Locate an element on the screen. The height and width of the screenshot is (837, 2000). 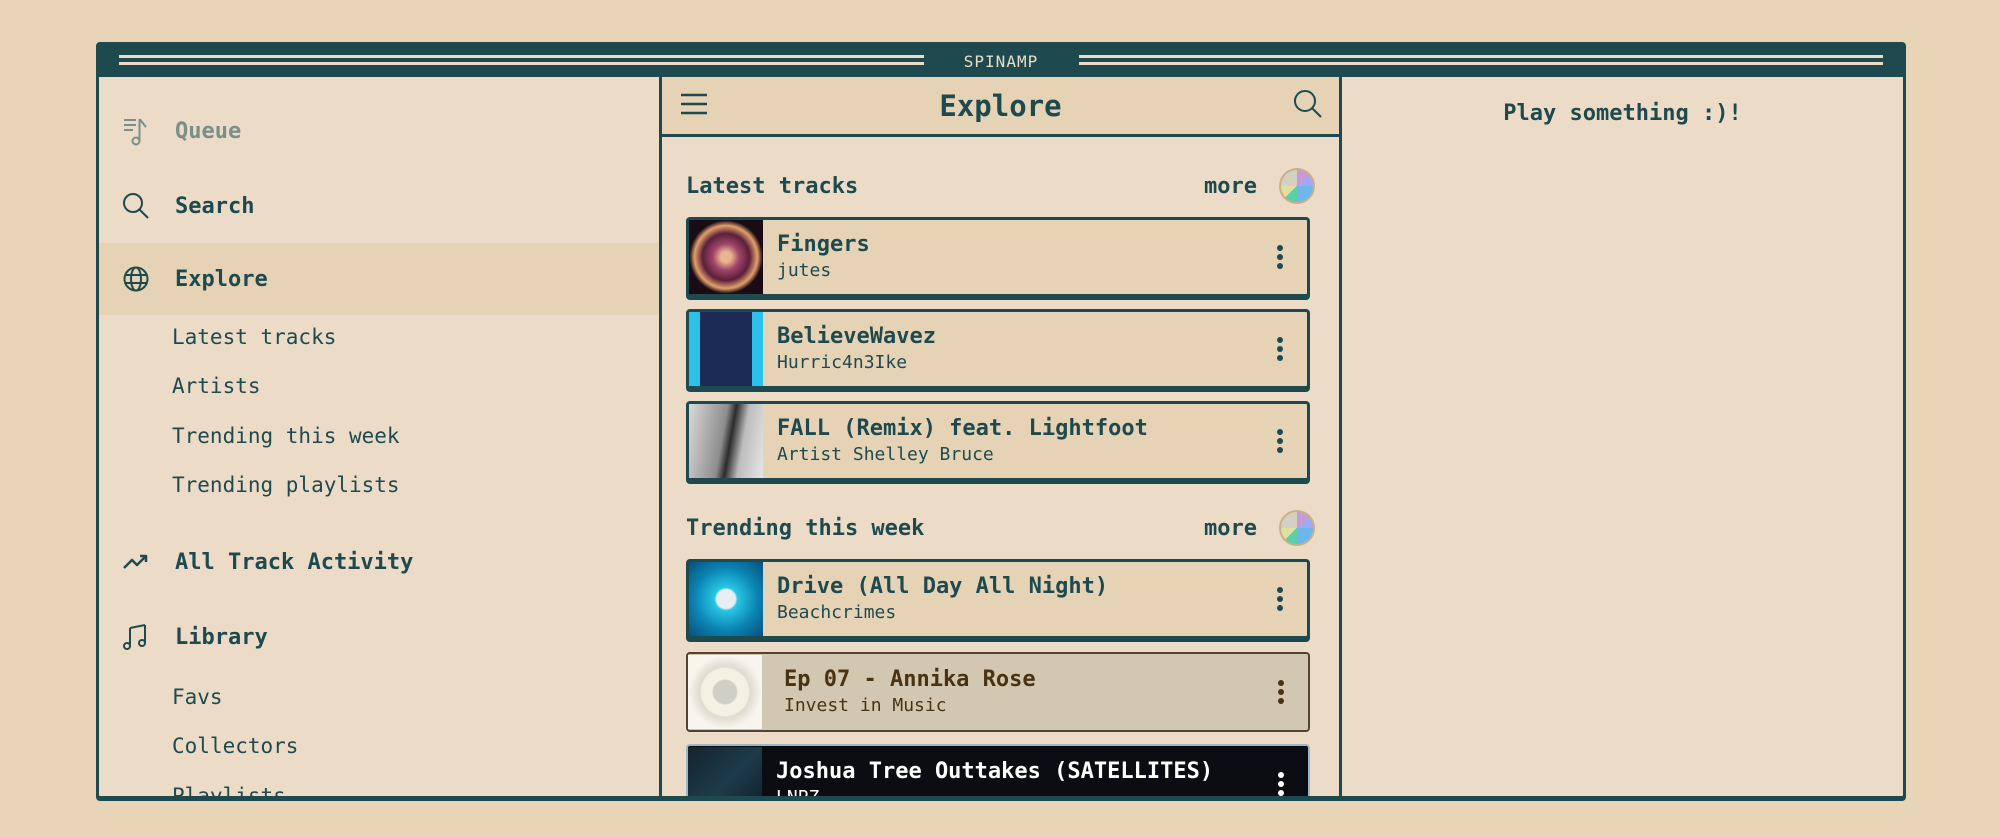
title-bar-decoration-left is located at coordinates (521, 61).